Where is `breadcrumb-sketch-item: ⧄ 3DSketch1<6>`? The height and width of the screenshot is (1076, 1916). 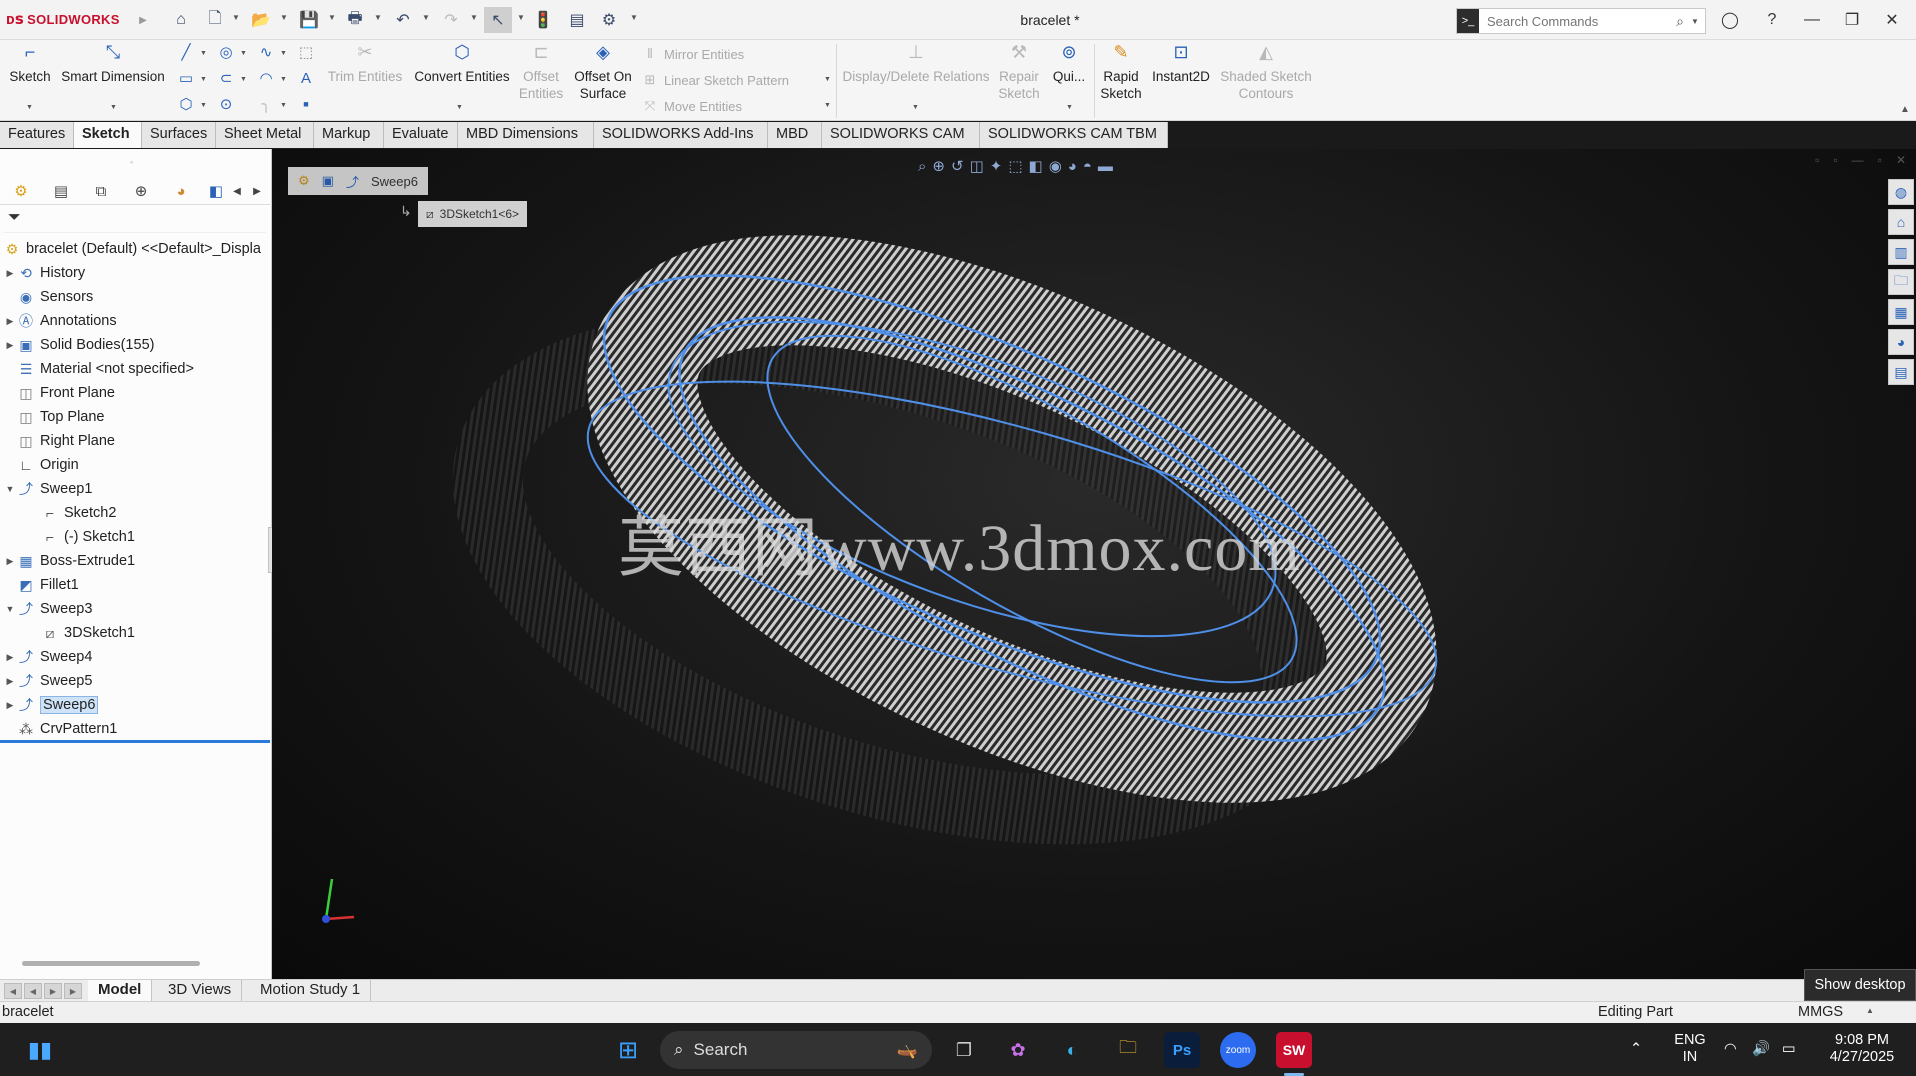
breadcrumb-sketch-item: ⧄ 3DSketch1<6> is located at coordinates (473, 214).